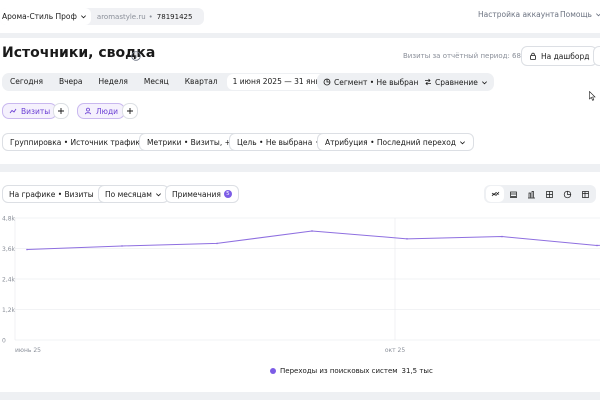 This screenshot has height=400, width=600. Describe the element at coordinates (567, 194) in the screenshot. I see `pie-chart-icon` at that location.